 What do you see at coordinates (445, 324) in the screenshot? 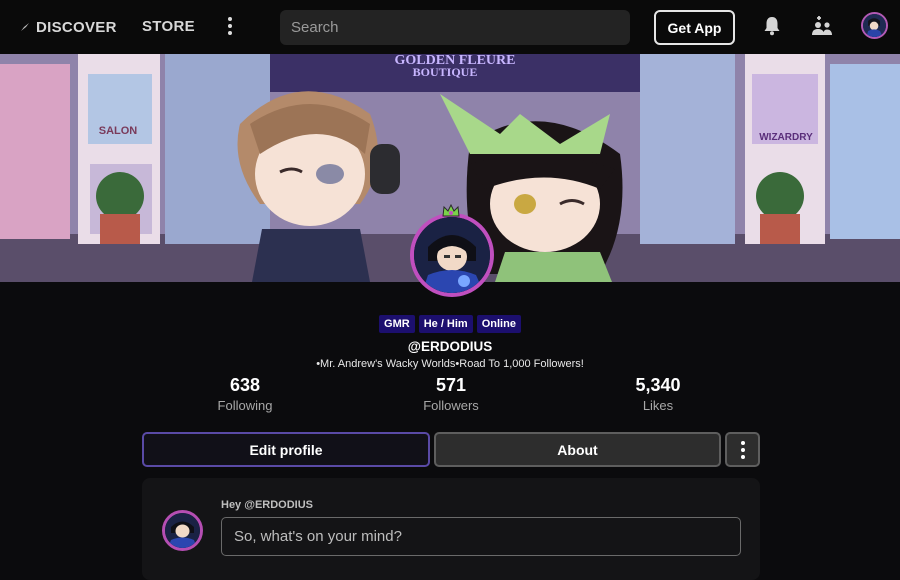
I see `badge-pronouns: He / Him` at bounding box center [445, 324].